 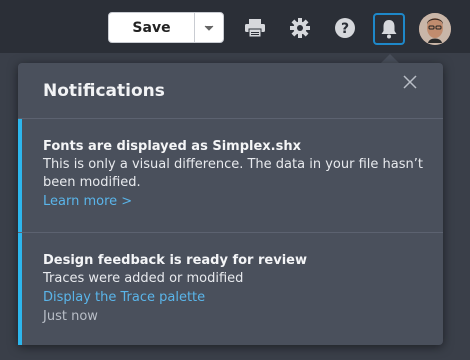 What do you see at coordinates (390, 58) in the screenshot?
I see `panel-pointer` at bounding box center [390, 58].